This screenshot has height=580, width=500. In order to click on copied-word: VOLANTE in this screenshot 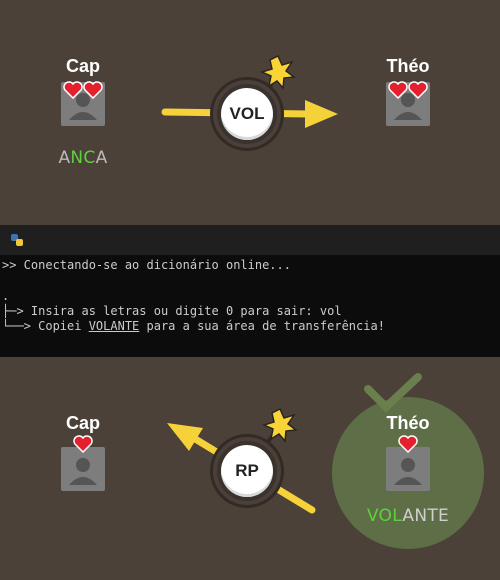, I will do `click(114, 326)`.